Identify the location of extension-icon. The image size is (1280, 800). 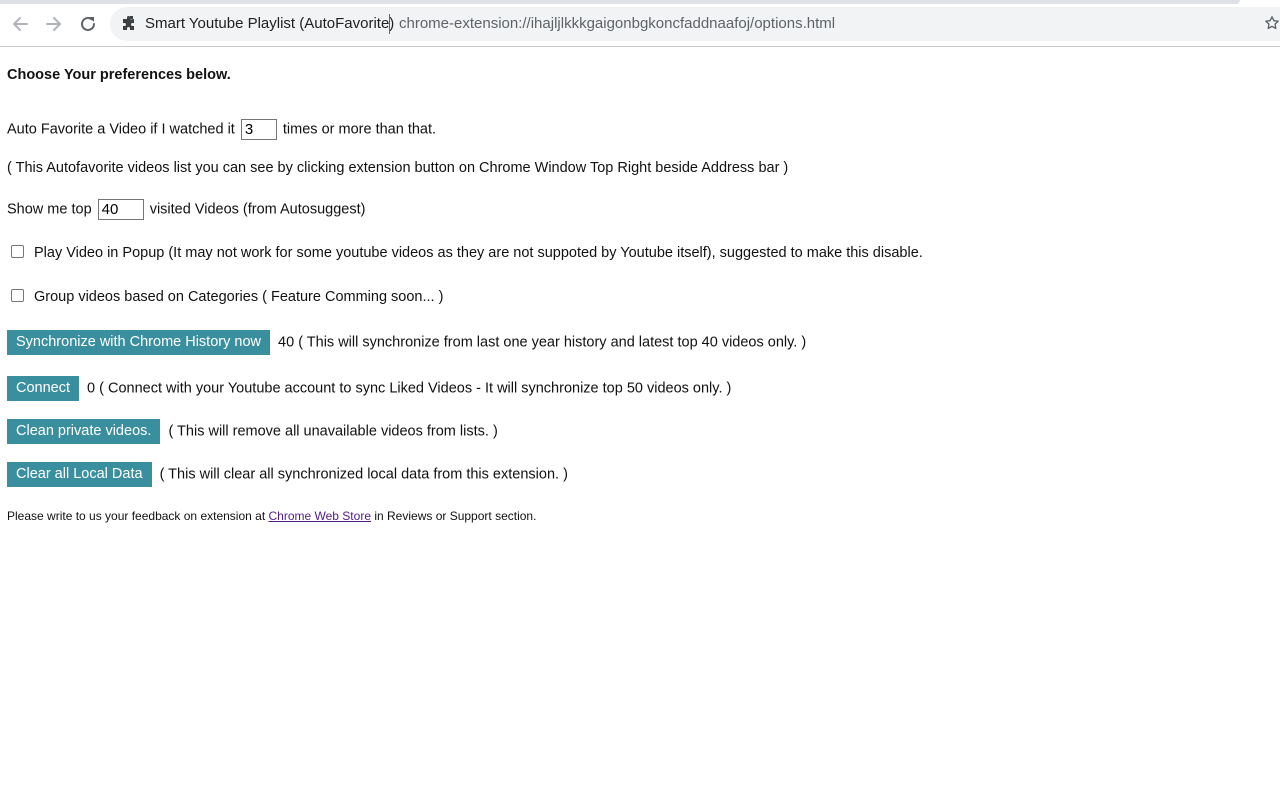
(128, 23).